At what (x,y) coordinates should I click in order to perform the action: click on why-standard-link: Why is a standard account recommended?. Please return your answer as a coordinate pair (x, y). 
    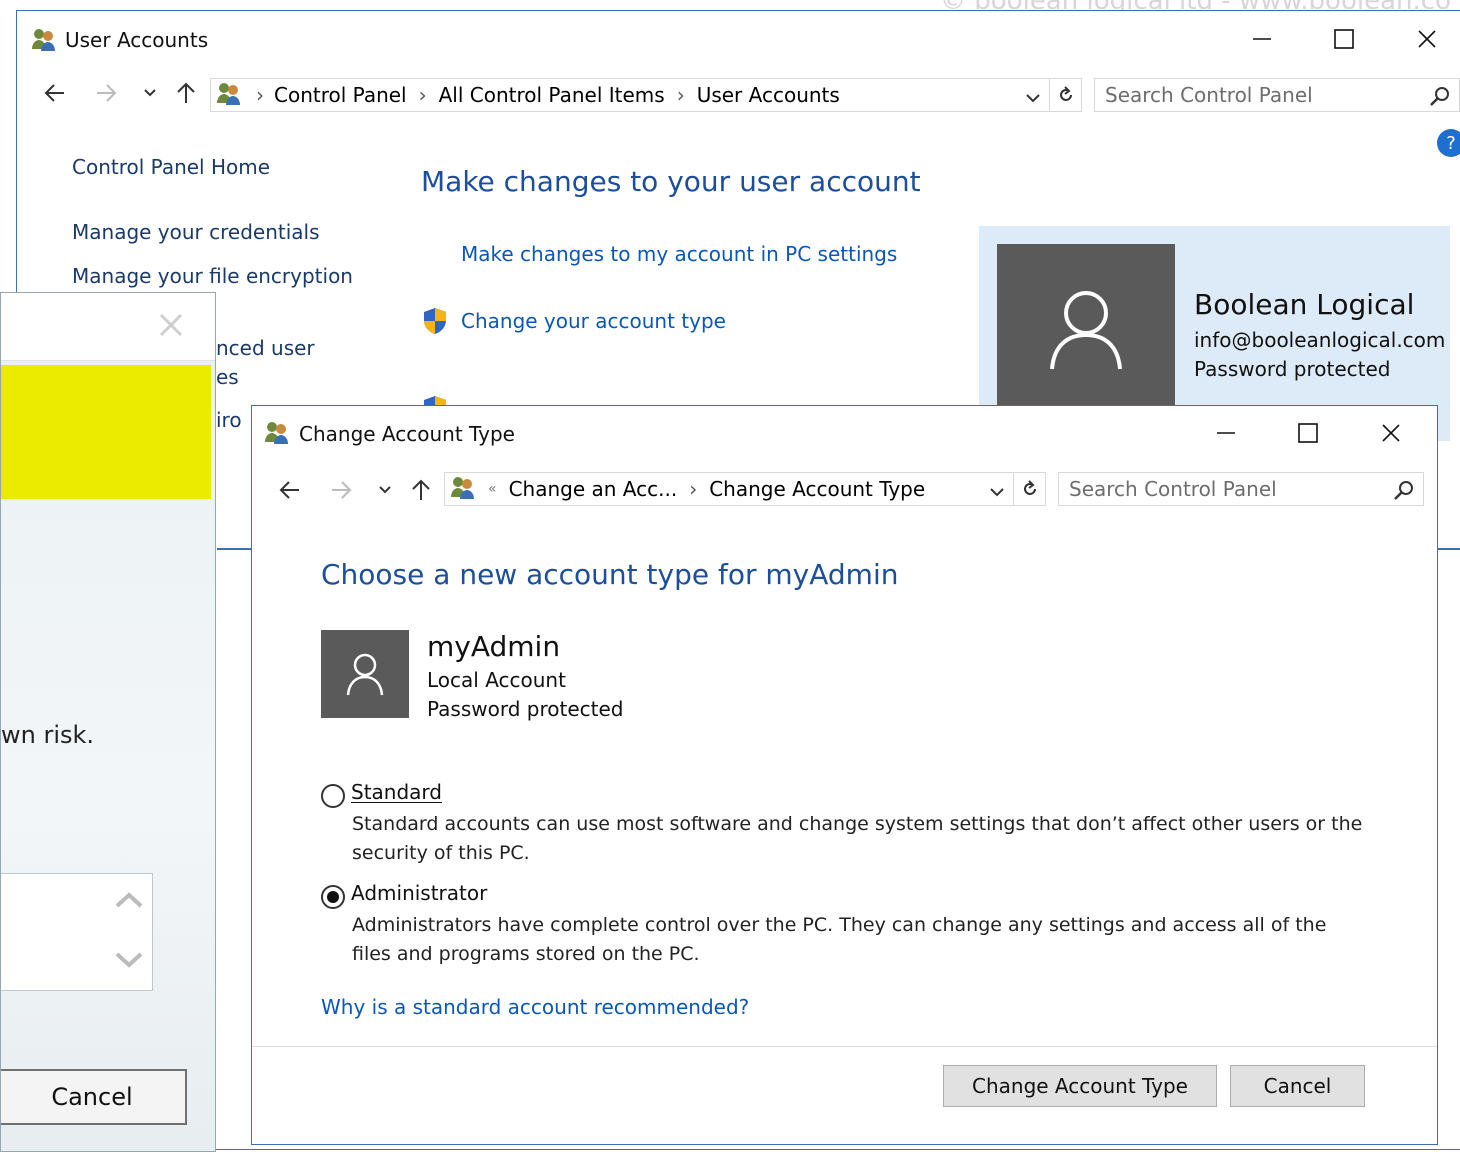
    Looking at the image, I should click on (535, 1007).